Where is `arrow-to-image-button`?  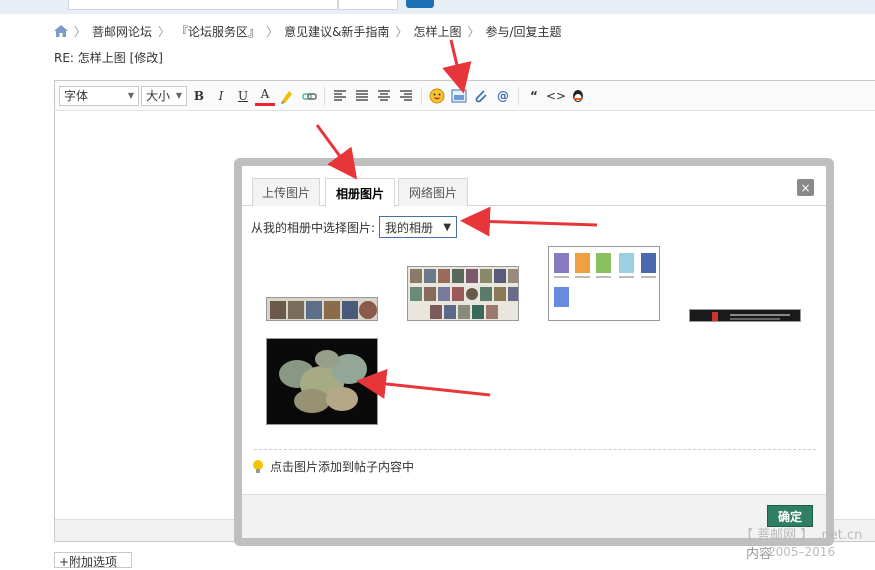
arrow-to-image-button is located at coordinates (457, 66).